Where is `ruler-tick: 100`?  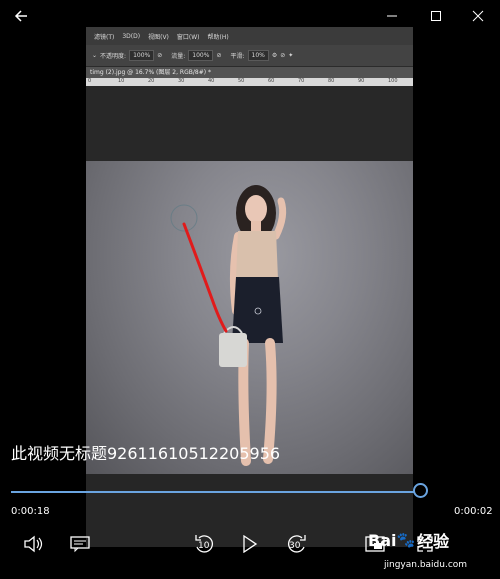
ruler-tick: 100 is located at coordinates (393, 81).